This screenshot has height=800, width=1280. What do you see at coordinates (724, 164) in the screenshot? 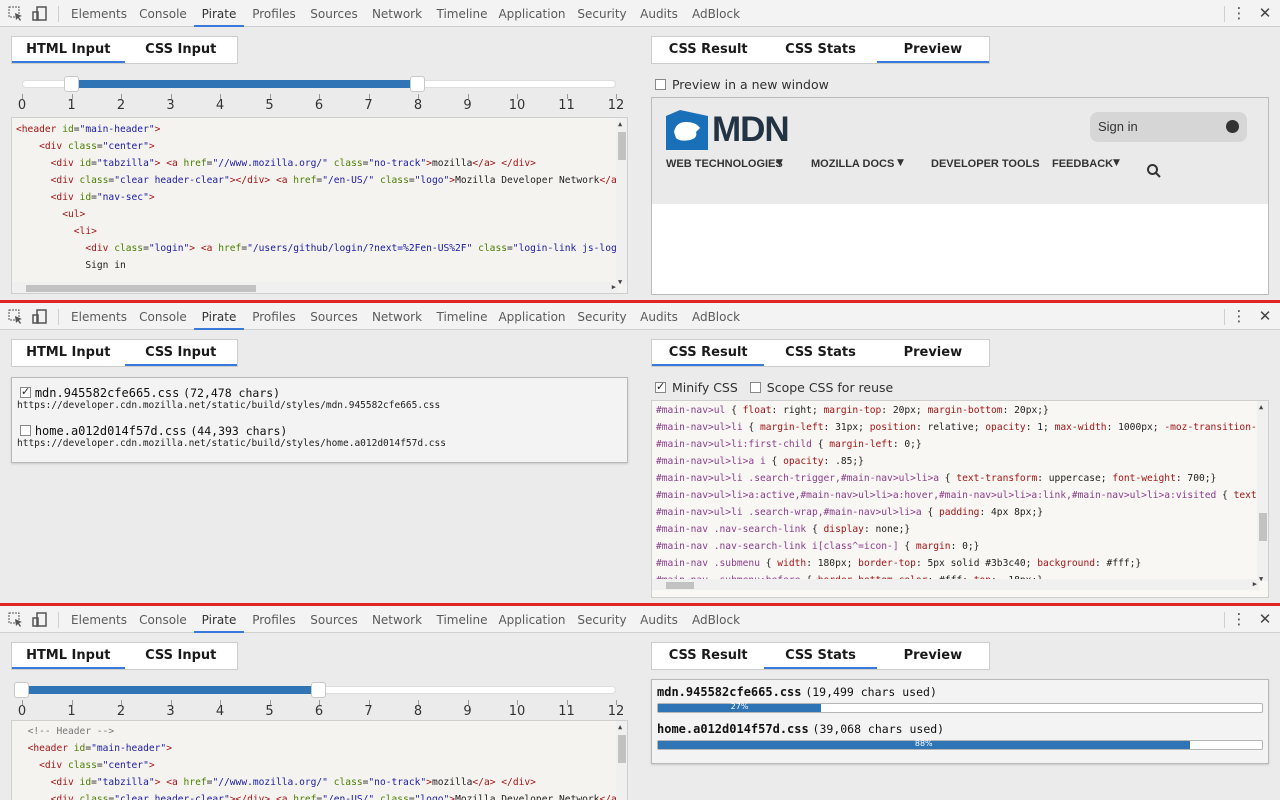
I see `nav-web-technologies: WEB TECHNOLOGIES` at bounding box center [724, 164].